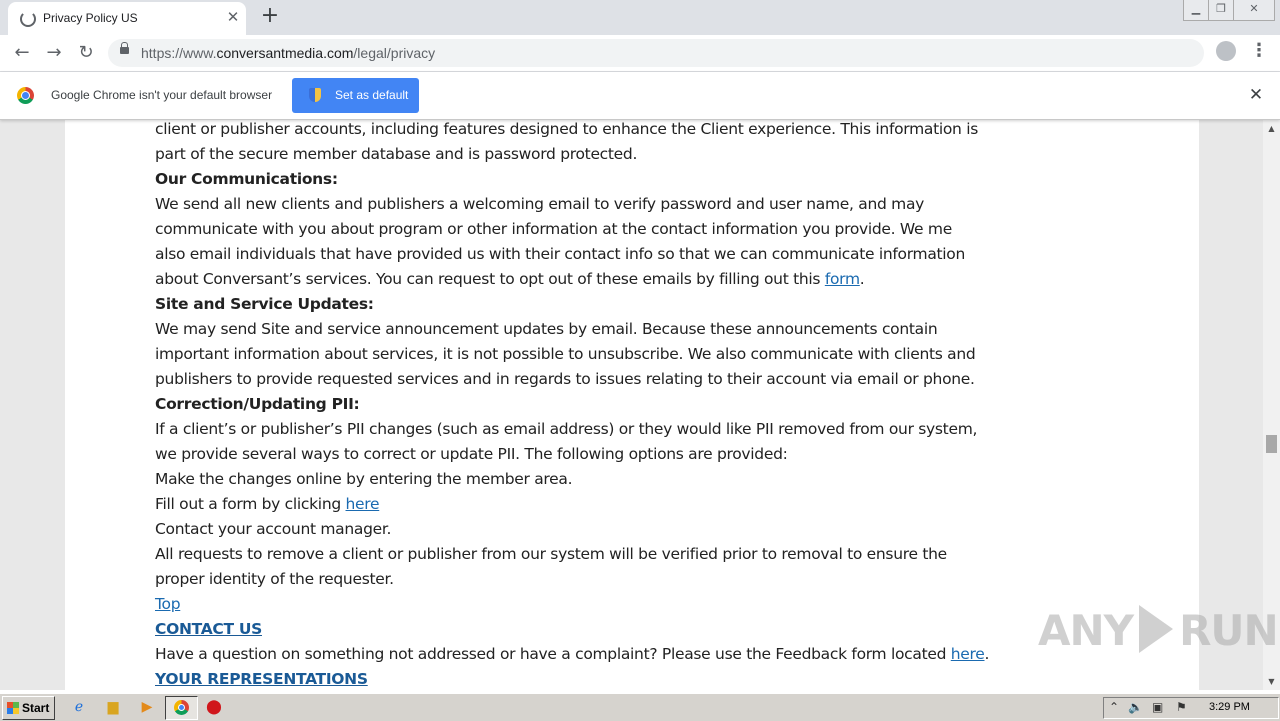 The height and width of the screenshot is (721, 1280). I want to click on close-tab-icon: ✕, so click(233, 17).